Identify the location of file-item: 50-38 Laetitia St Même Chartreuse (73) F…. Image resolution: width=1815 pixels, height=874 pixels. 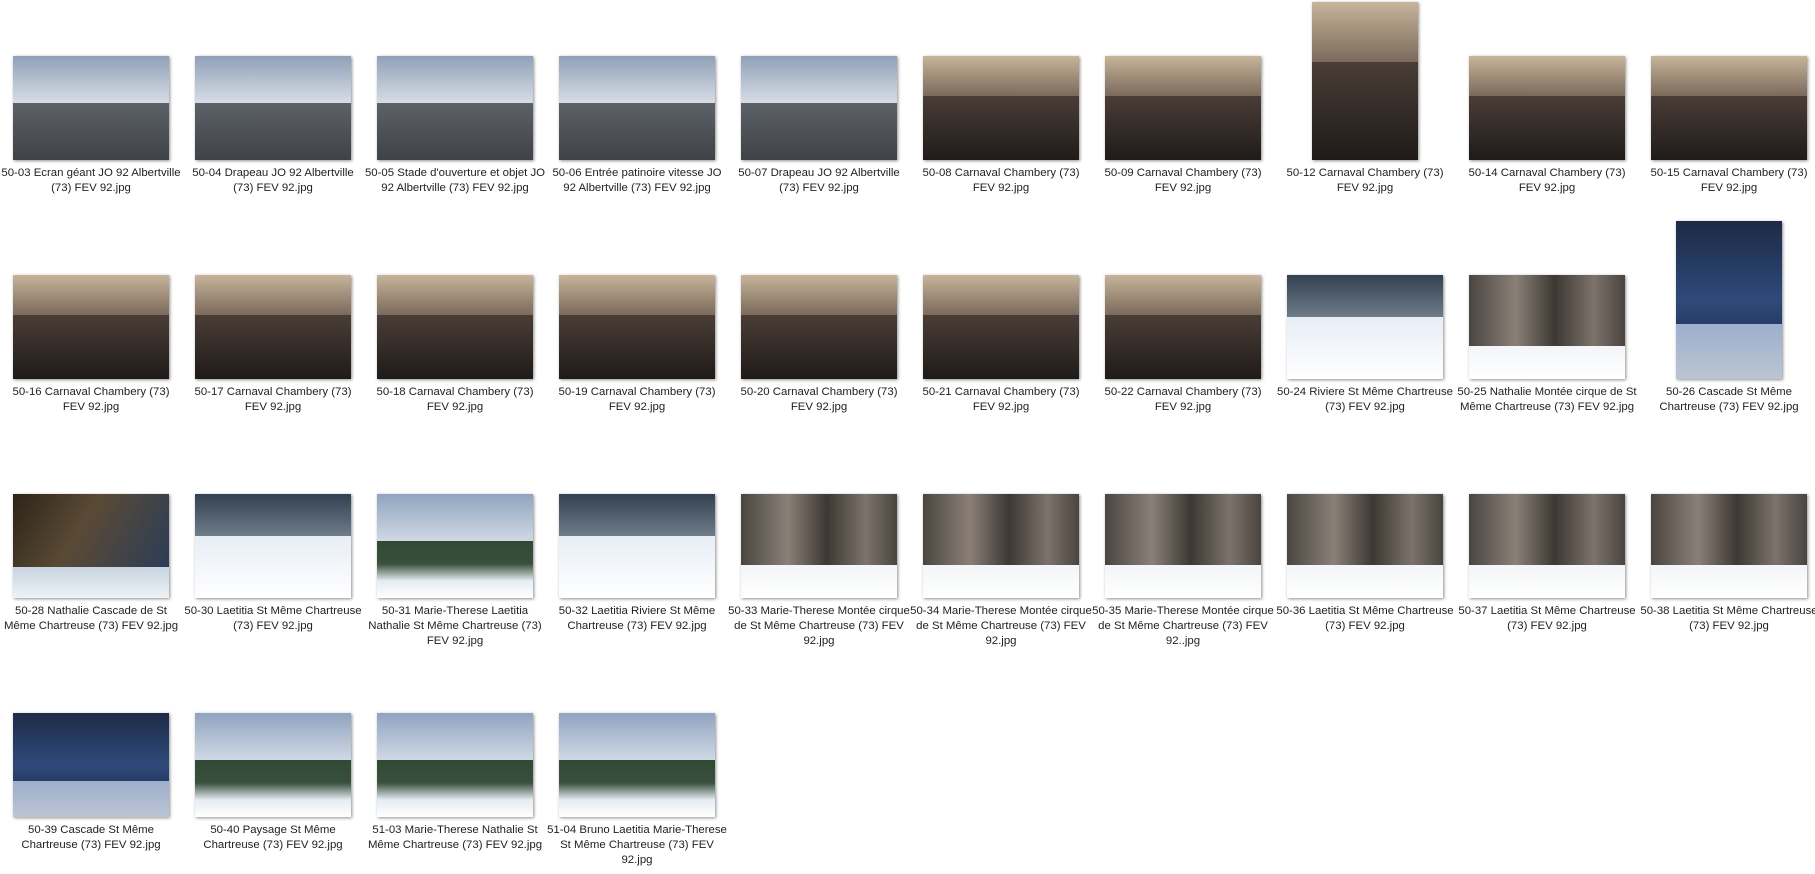
(1726, 538).